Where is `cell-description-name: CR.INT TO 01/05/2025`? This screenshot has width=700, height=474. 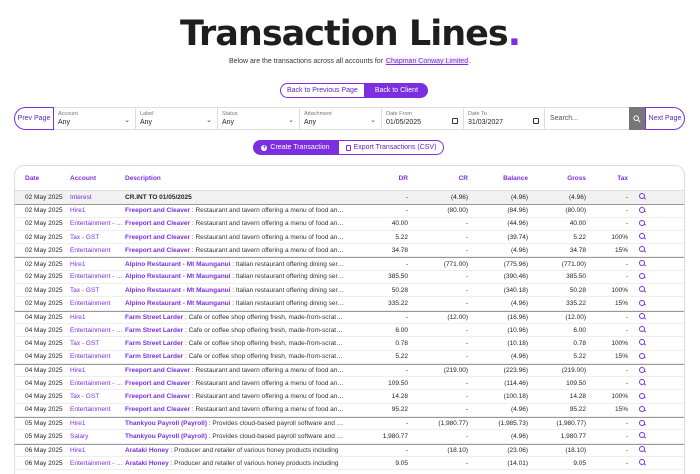 cell-description-name: CR.INT TO 01/05/2025 is located at coordinates (158, 197).